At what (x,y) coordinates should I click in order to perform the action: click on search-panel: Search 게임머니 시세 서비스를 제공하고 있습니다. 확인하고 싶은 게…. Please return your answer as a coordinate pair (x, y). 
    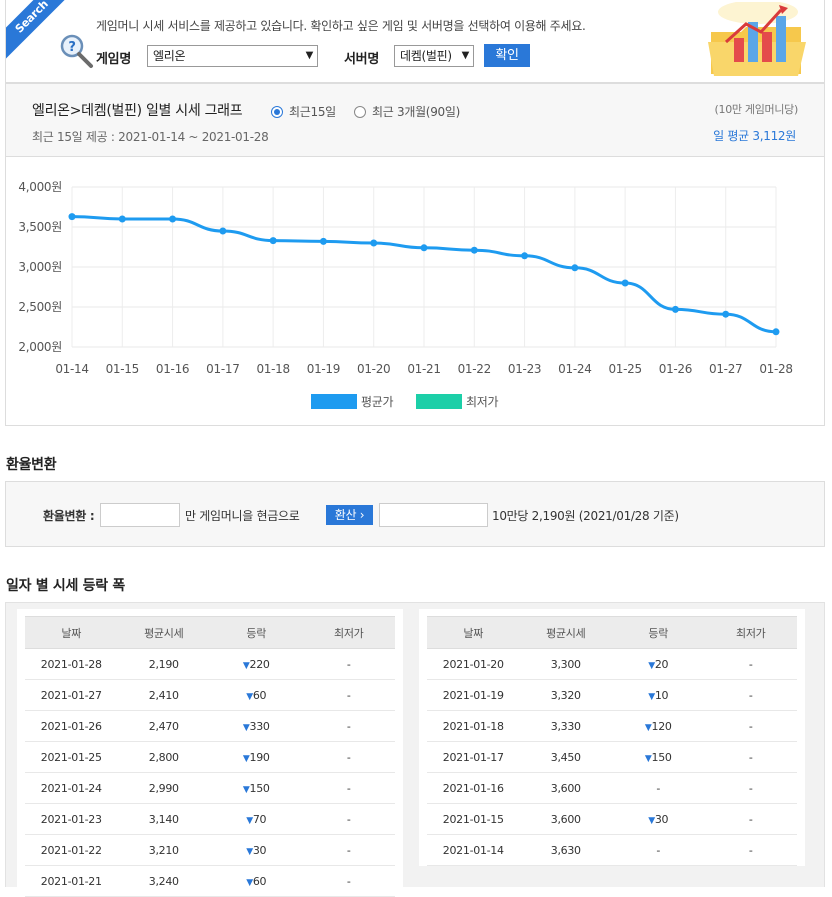
    Looking at the image, I should click on (415, 41).